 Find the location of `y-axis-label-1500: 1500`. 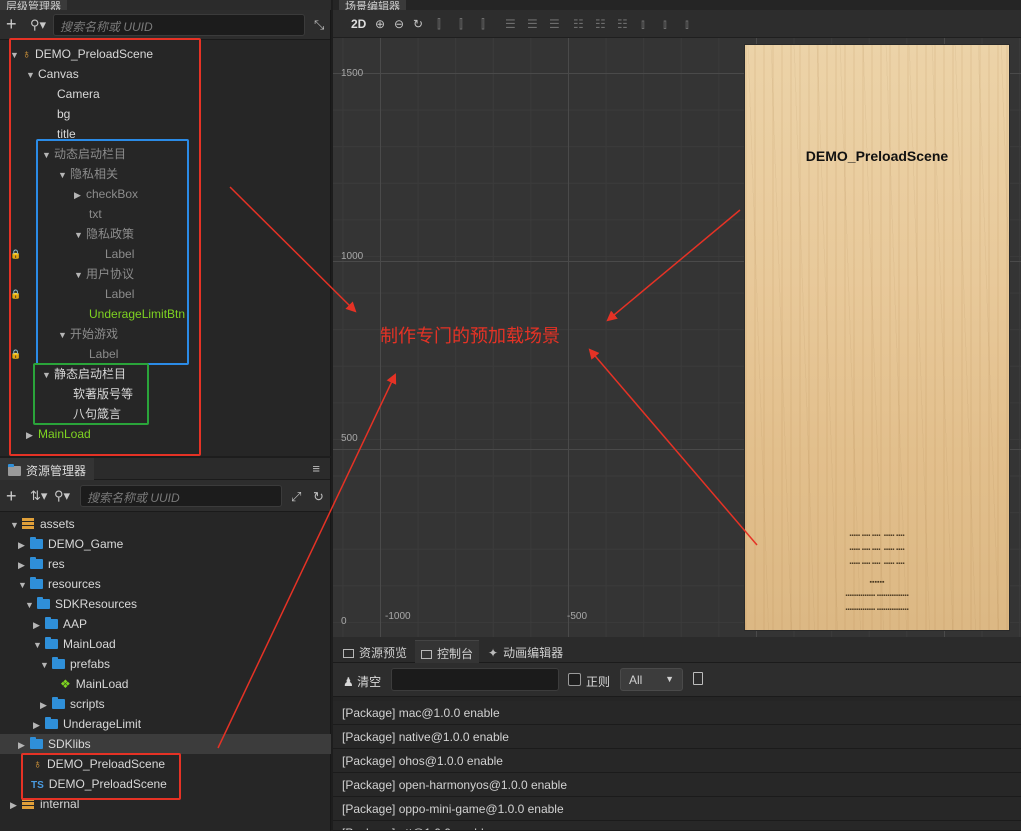

y-axis-label-1500: 1500 is located at coordinates (352, 73).